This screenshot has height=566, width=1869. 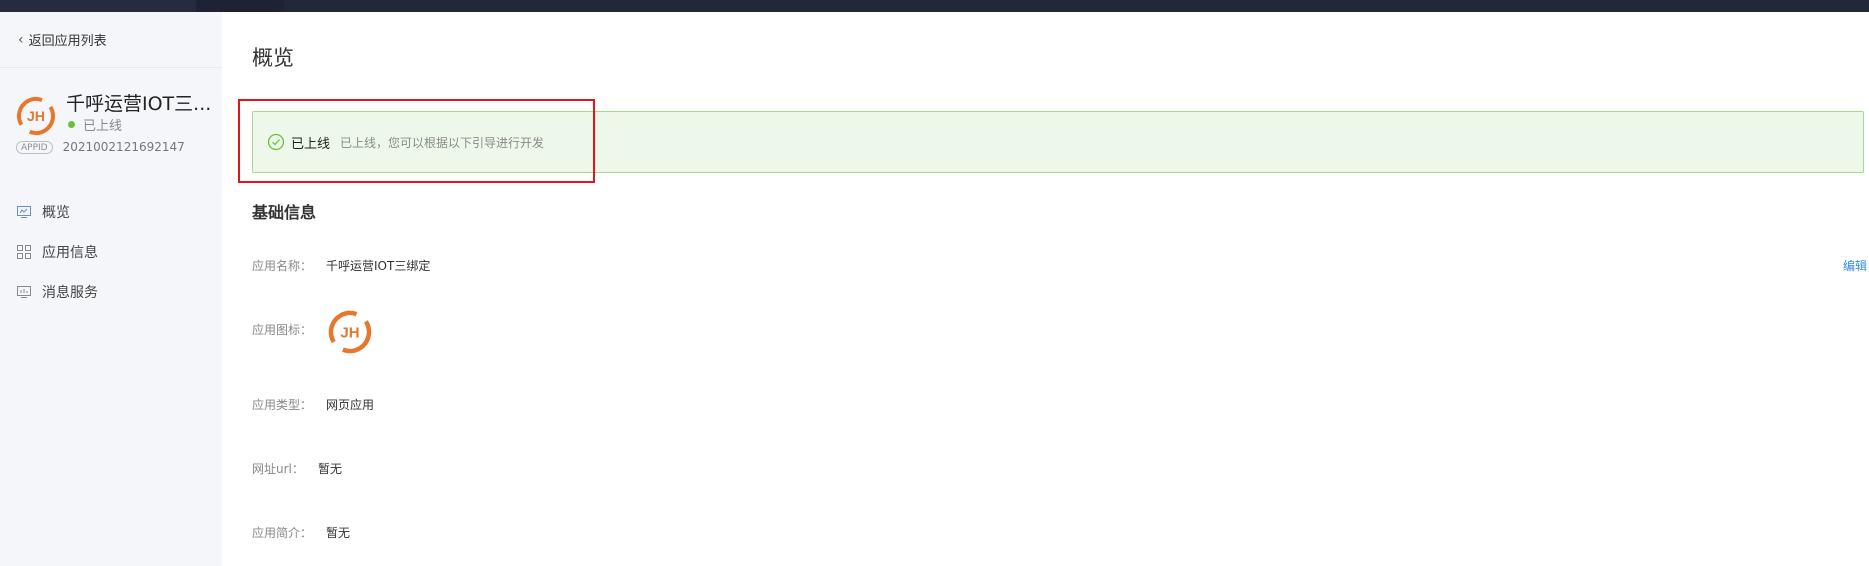 I want to click on sidebar-item-message-service: 消息服务, so click(x=57, y=292).